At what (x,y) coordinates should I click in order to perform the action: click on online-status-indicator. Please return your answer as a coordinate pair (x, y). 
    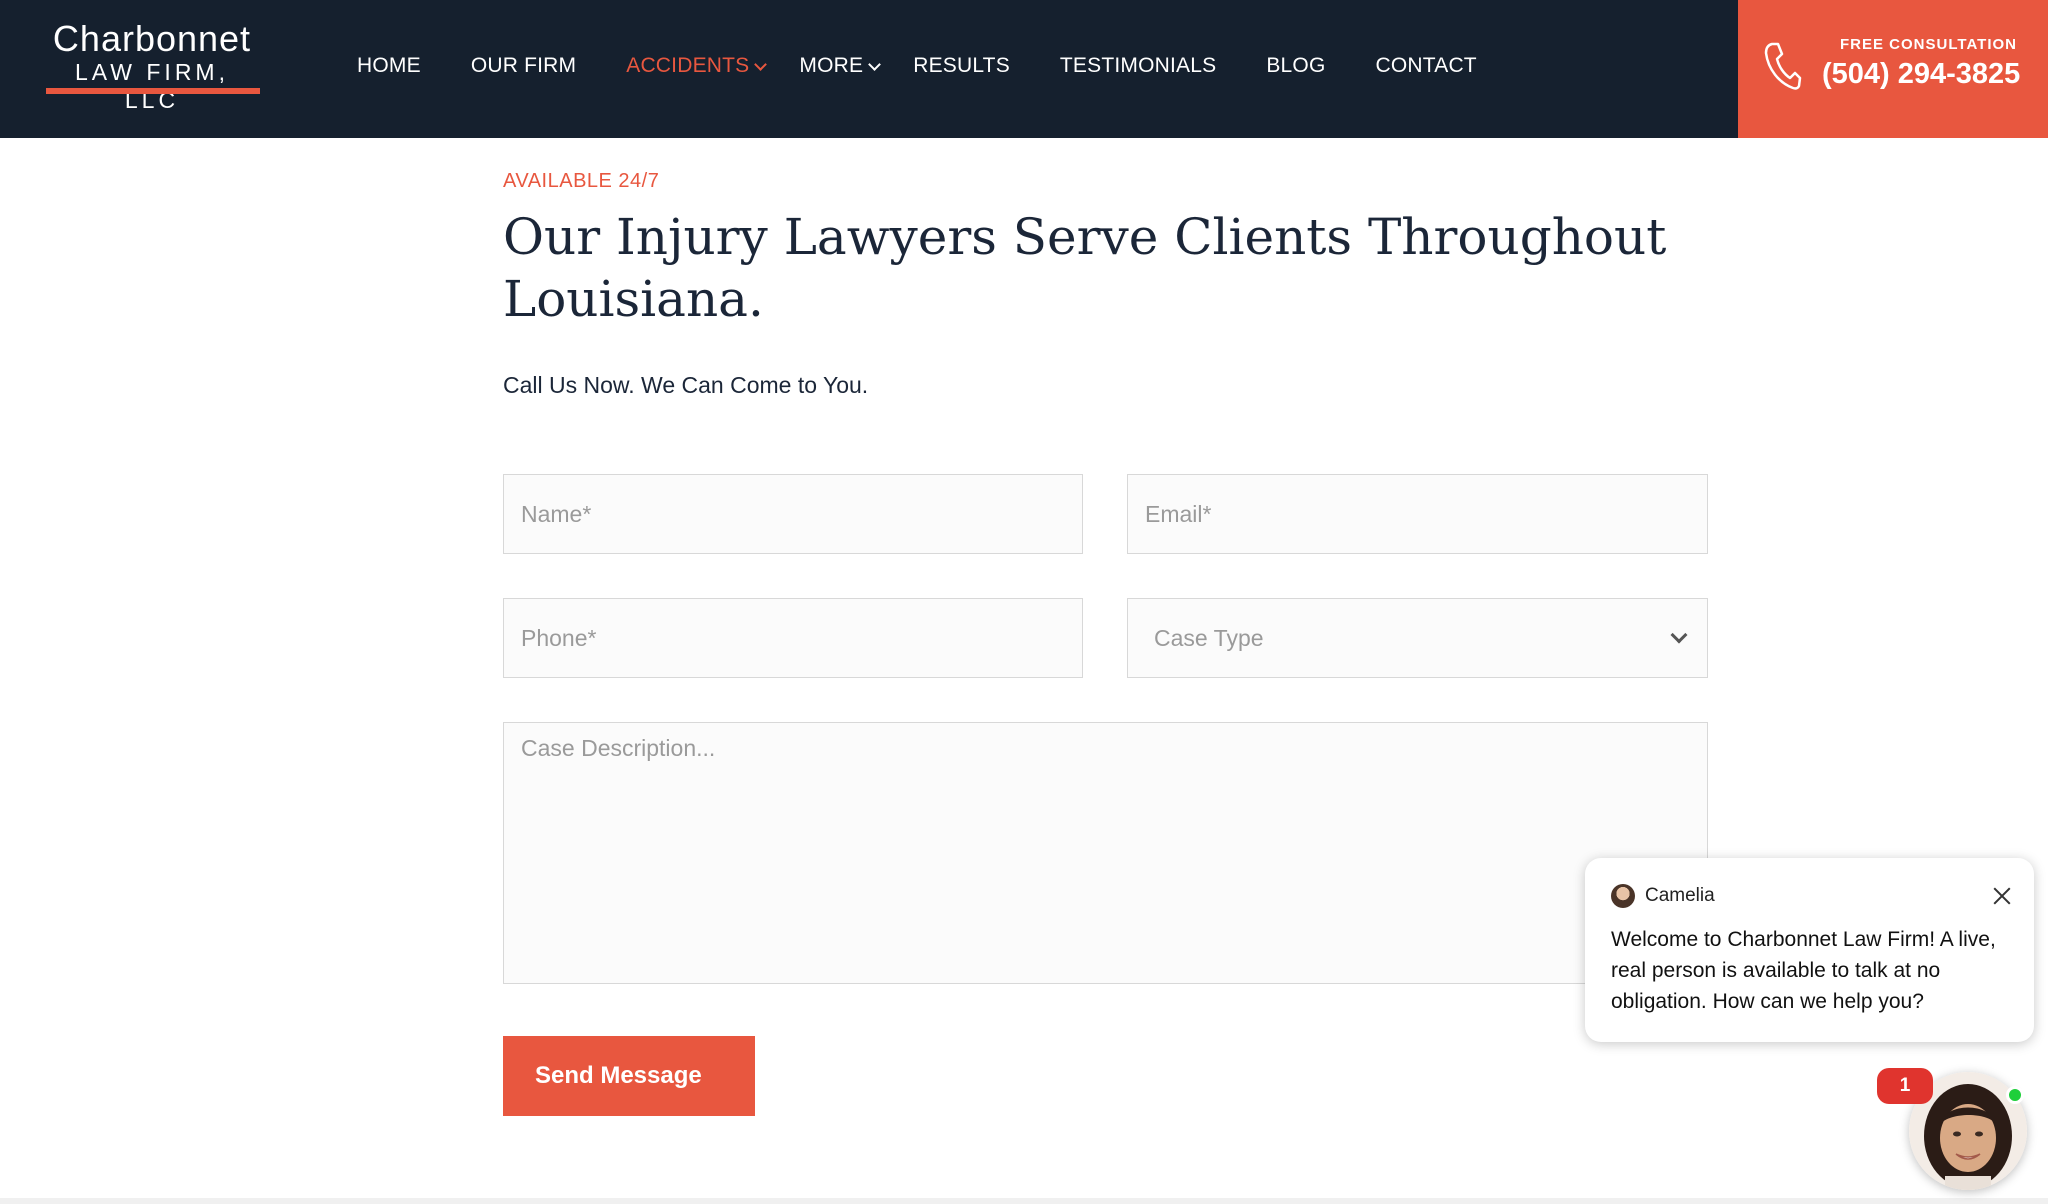
    Looking at the image, I should click on (2015, 1095).